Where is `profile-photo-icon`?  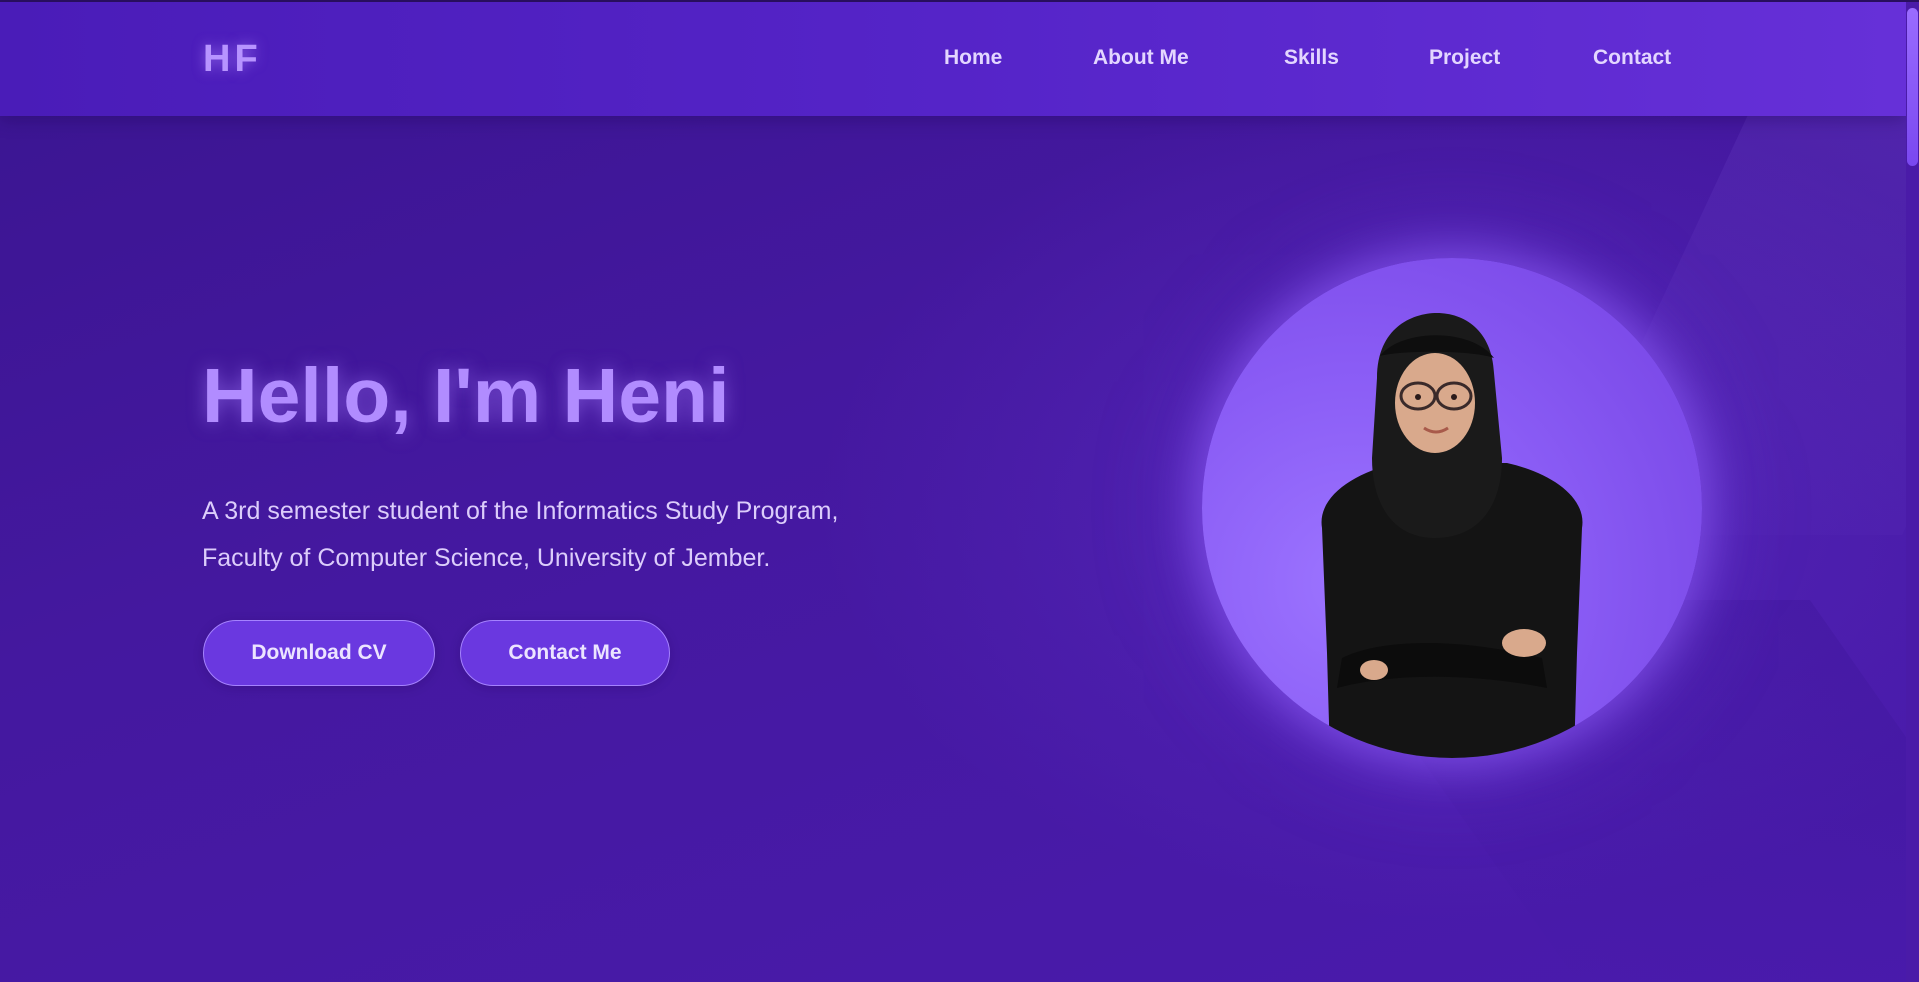
profile-photo-icon is located at coordinates (1452, 508).